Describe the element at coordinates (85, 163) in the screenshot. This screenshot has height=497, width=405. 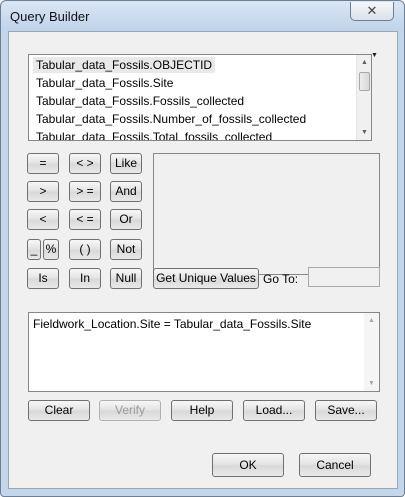
I see `not-equals-button: < >` at that location.